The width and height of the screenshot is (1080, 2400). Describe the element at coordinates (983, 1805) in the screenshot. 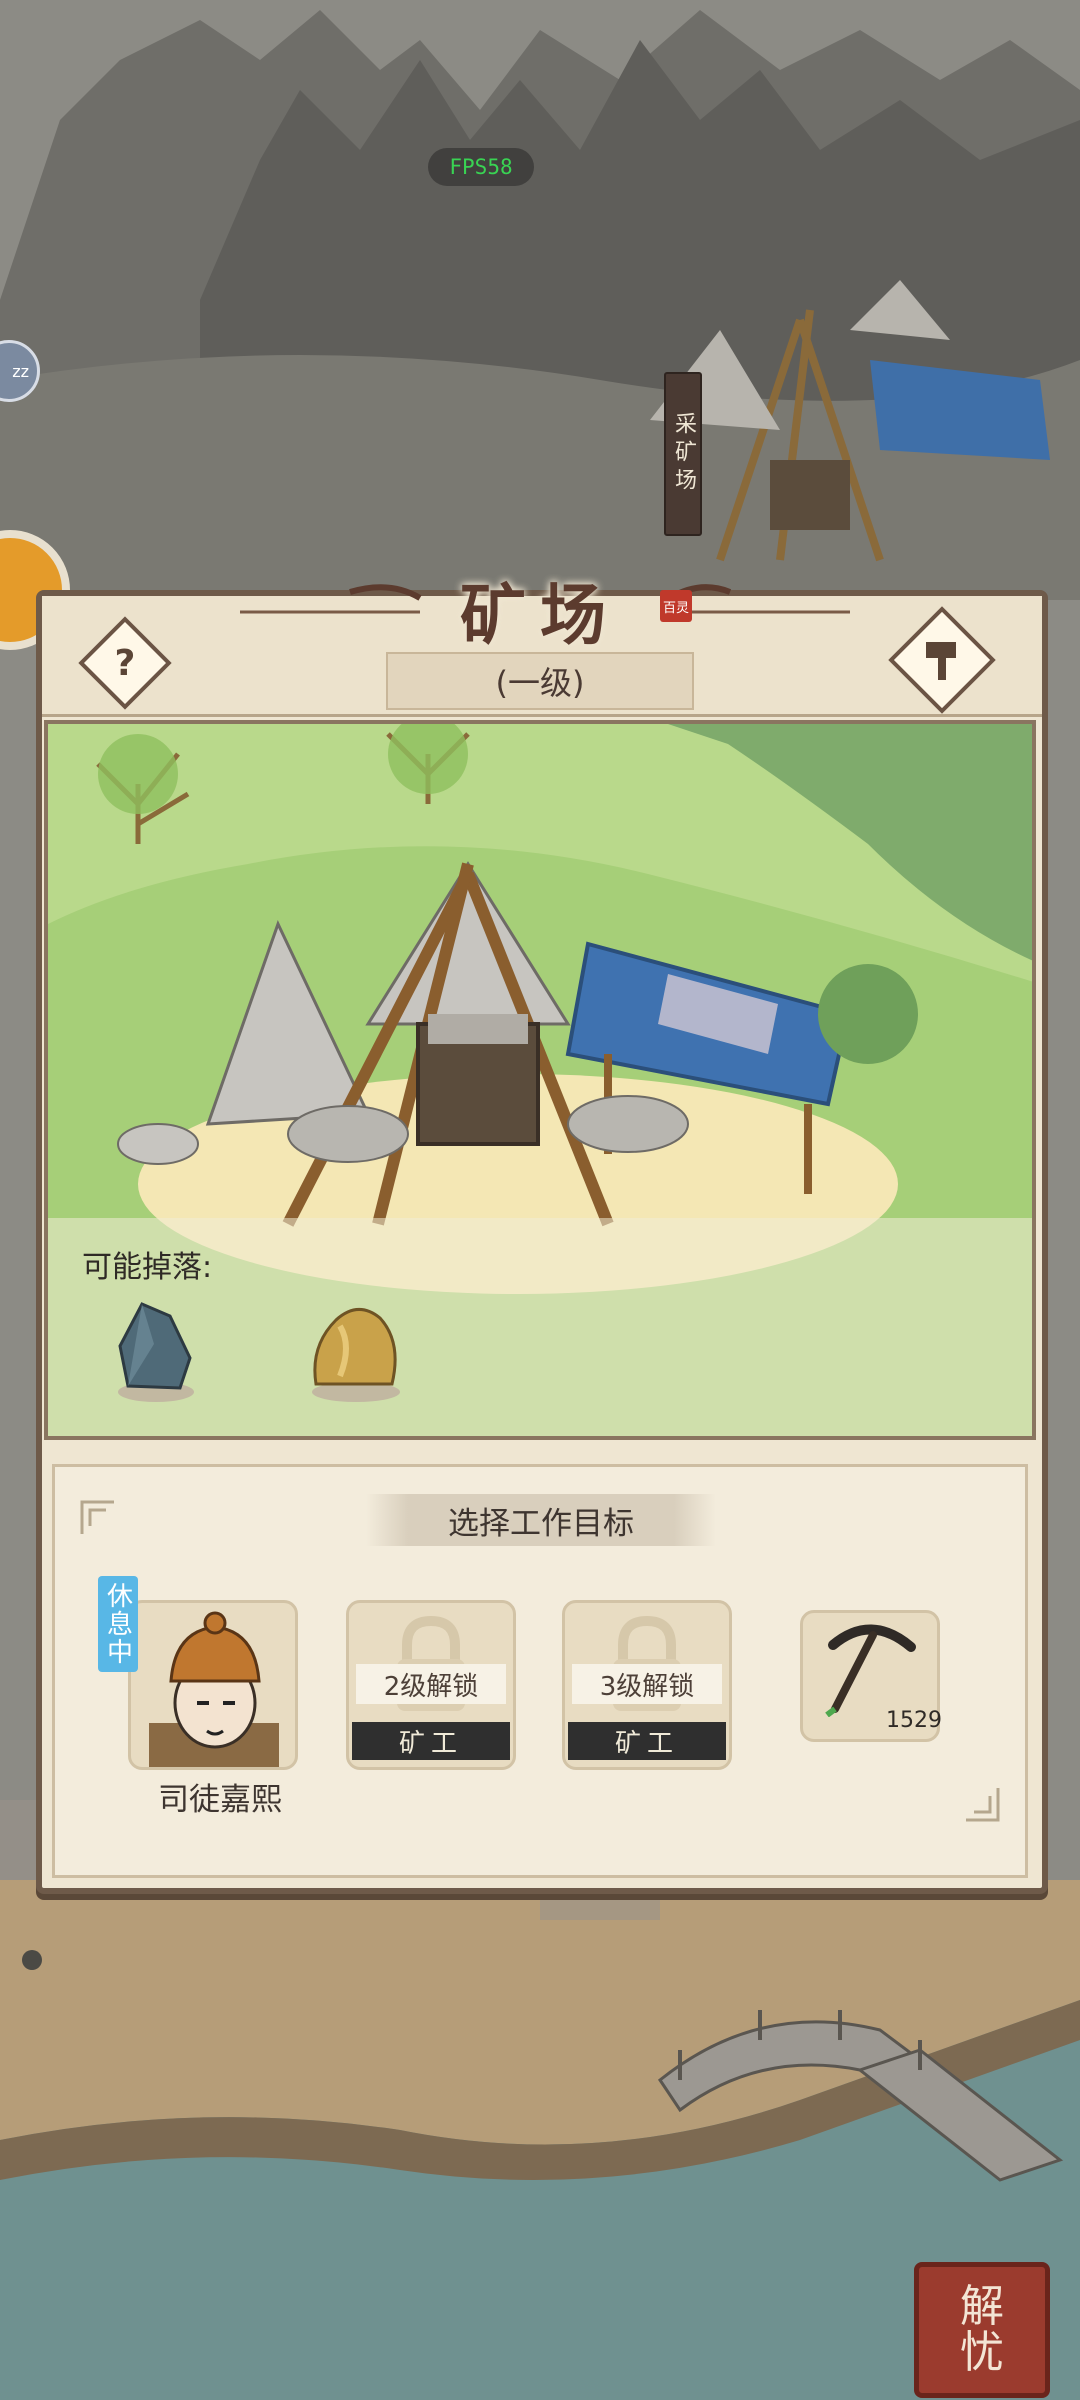

I see `corner-ornament-right` at that location.